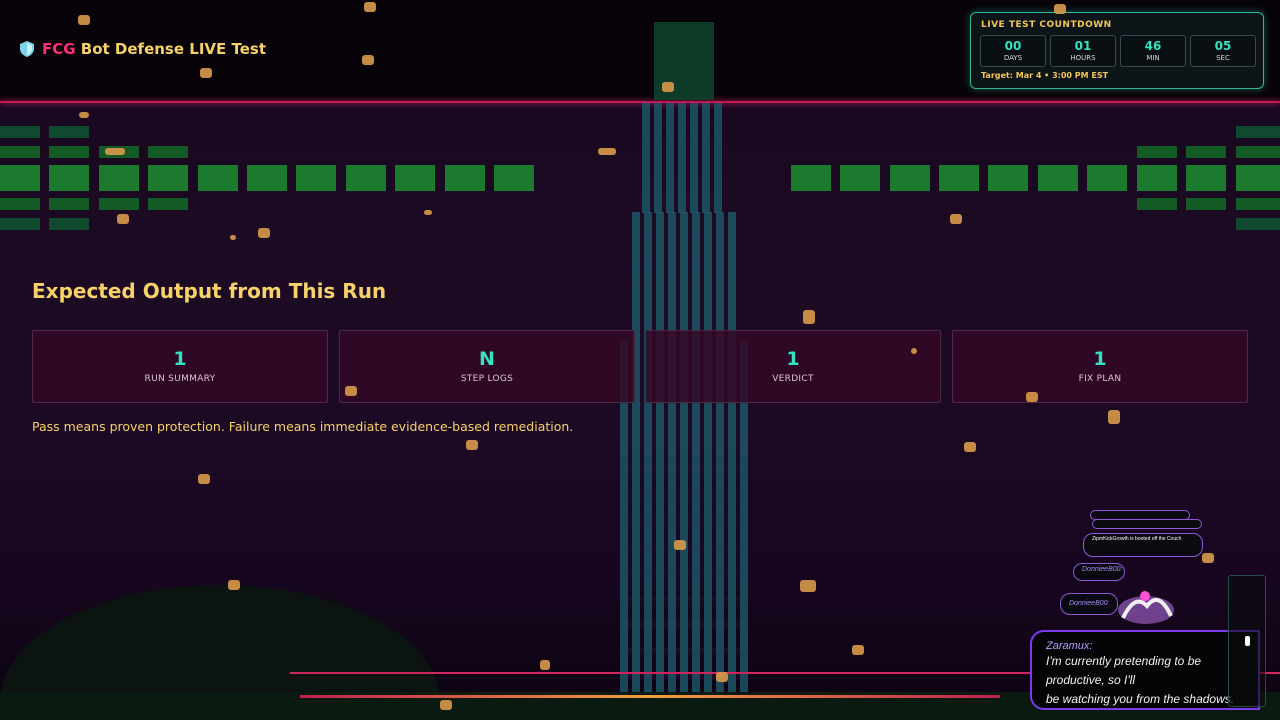  I want to click on countdown-seconds: 05 SEC, so click(1223, 51).